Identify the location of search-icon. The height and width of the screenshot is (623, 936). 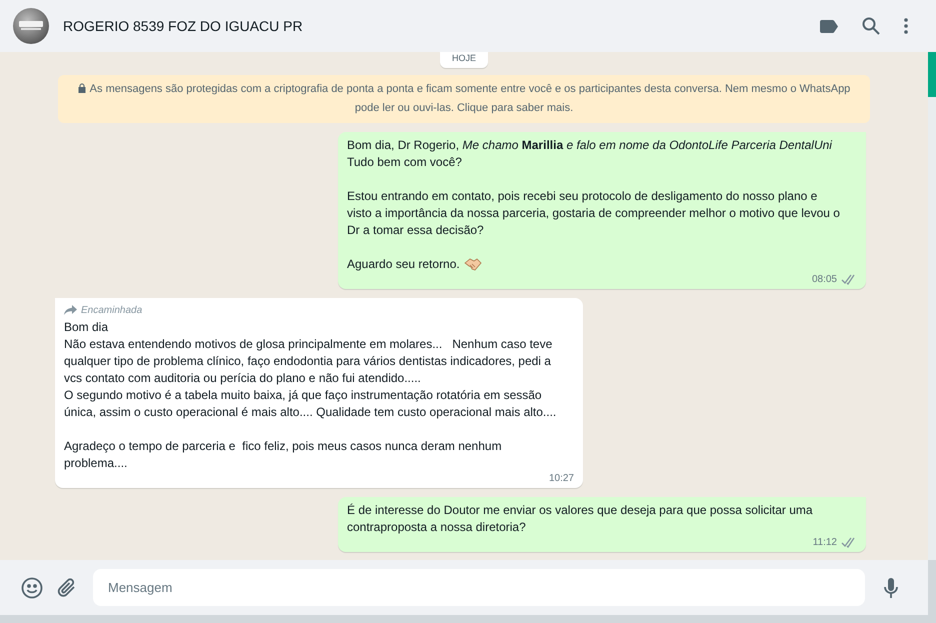
(871, 26).